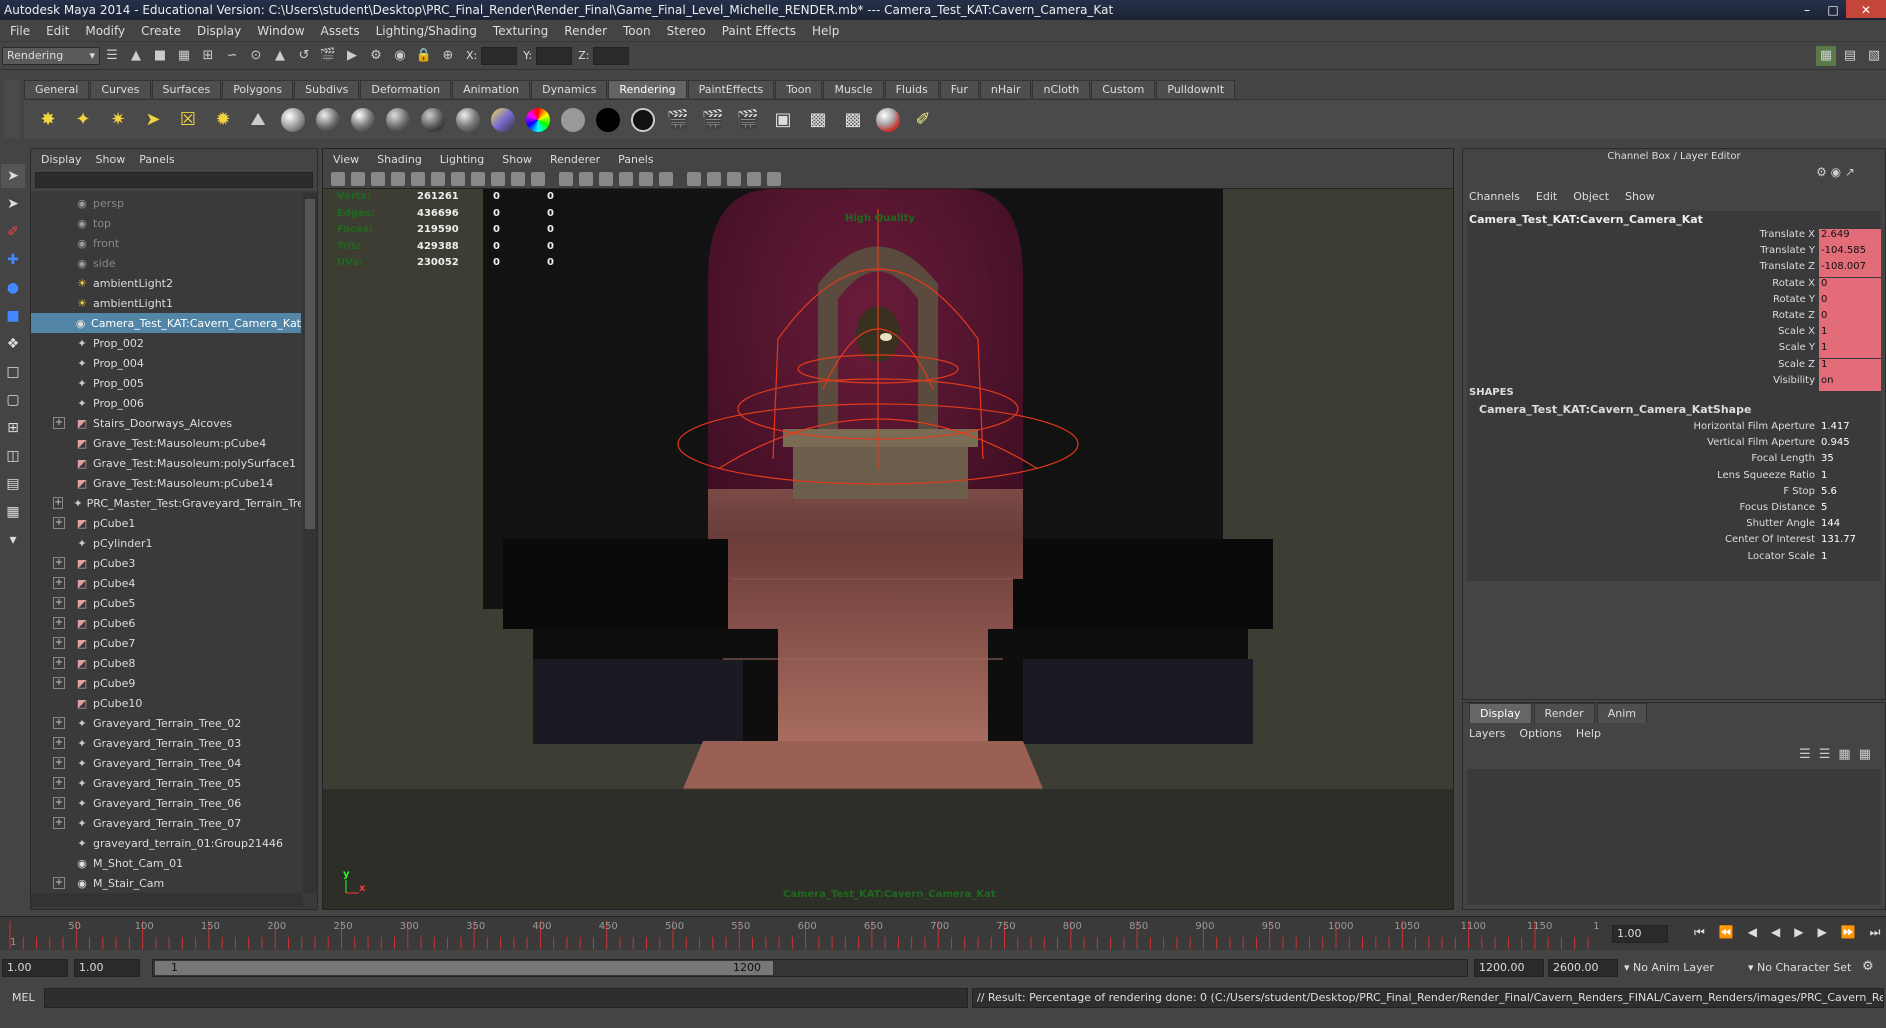  I want to click on volume-light-icon: ✹, so click(223, 120).